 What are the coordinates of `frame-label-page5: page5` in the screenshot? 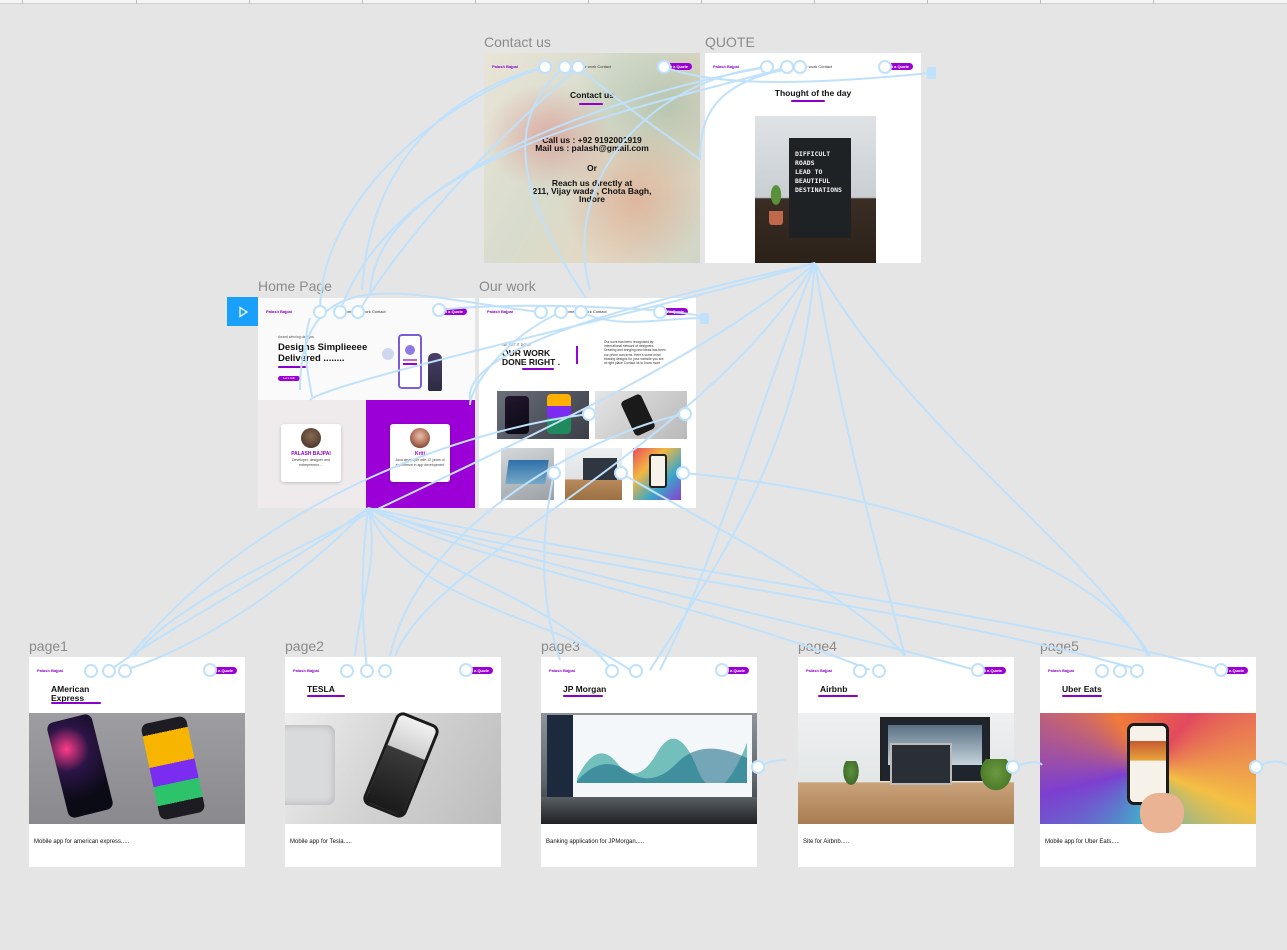 It's located at (1059, 646).